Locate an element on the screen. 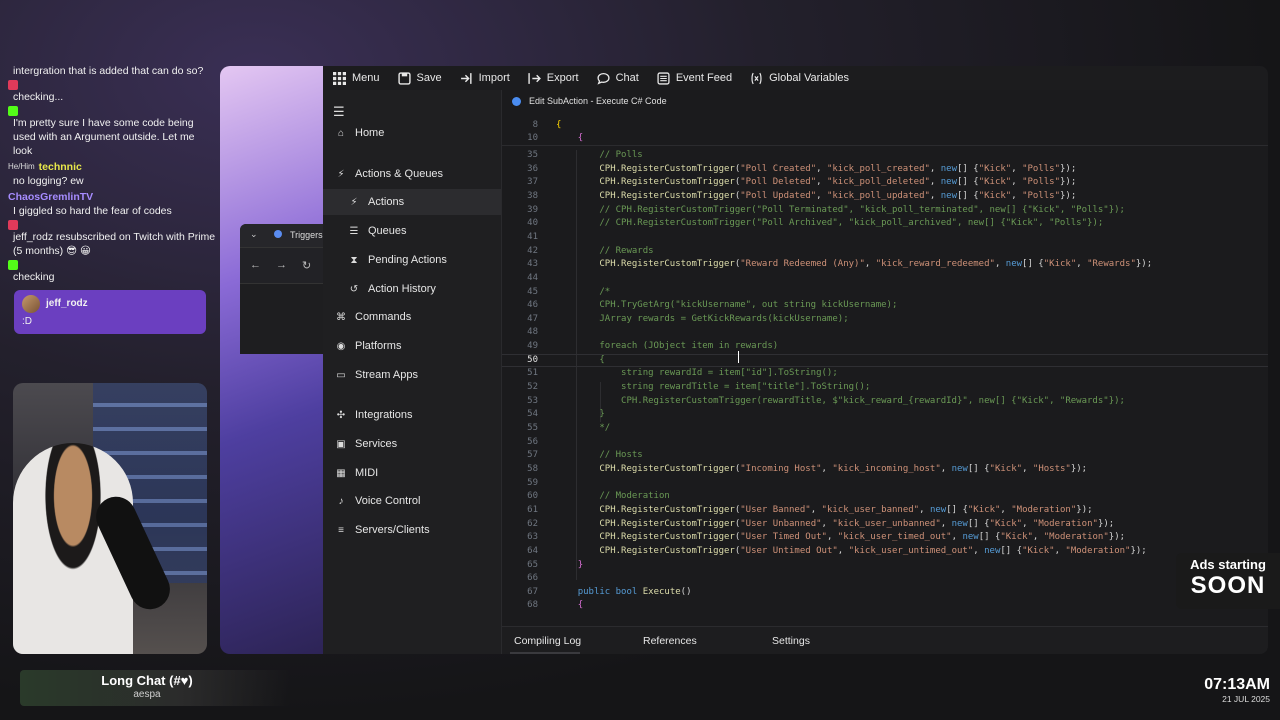  line-number: 10 is located at coordinates (532, 138).